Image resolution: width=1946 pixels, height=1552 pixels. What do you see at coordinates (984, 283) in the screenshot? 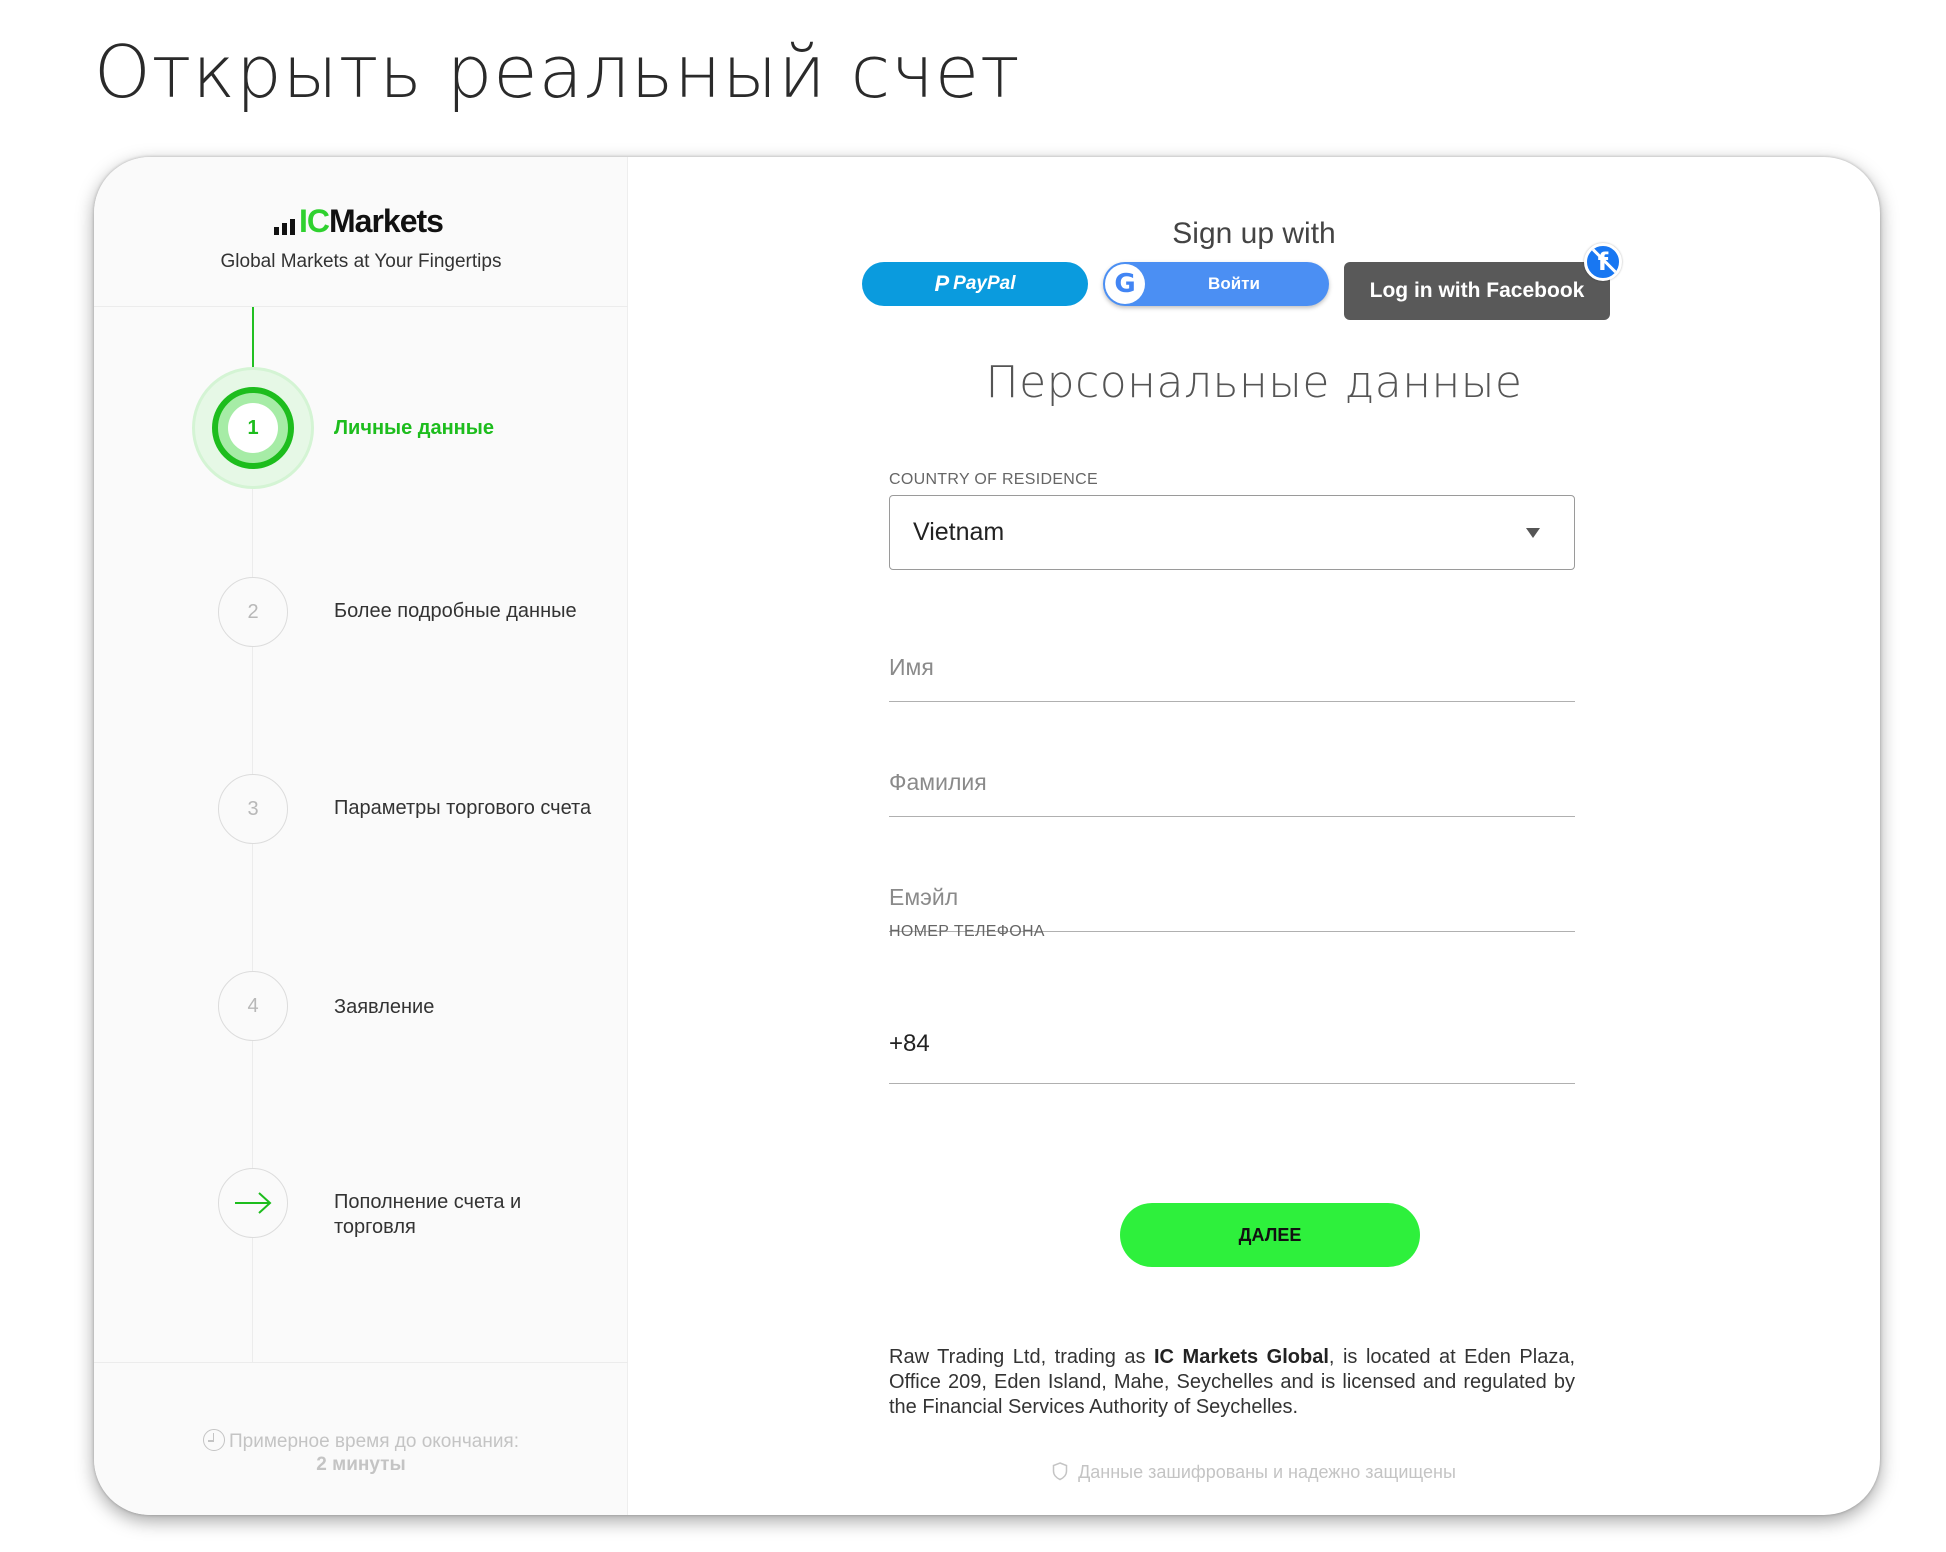
I see `paypal-label: PayPal` at bounding box center [984, 283].